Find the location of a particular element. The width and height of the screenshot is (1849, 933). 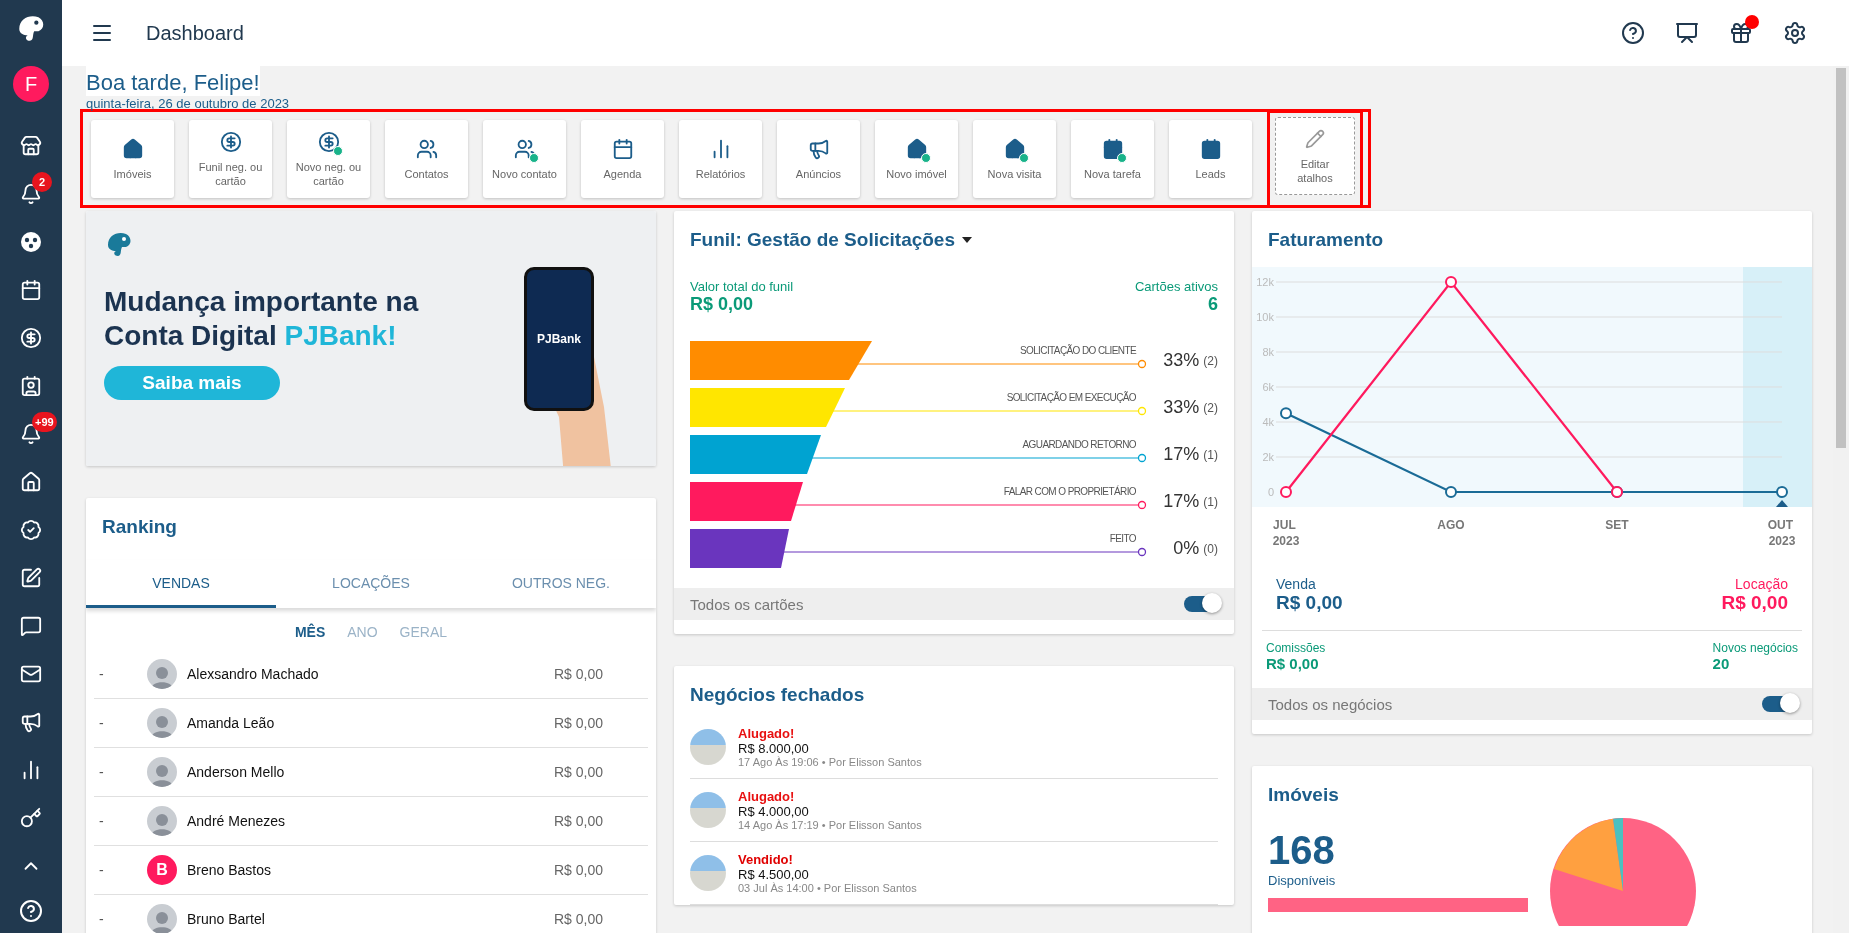

sale-label: Venda is located at coordinates (1296, 584).